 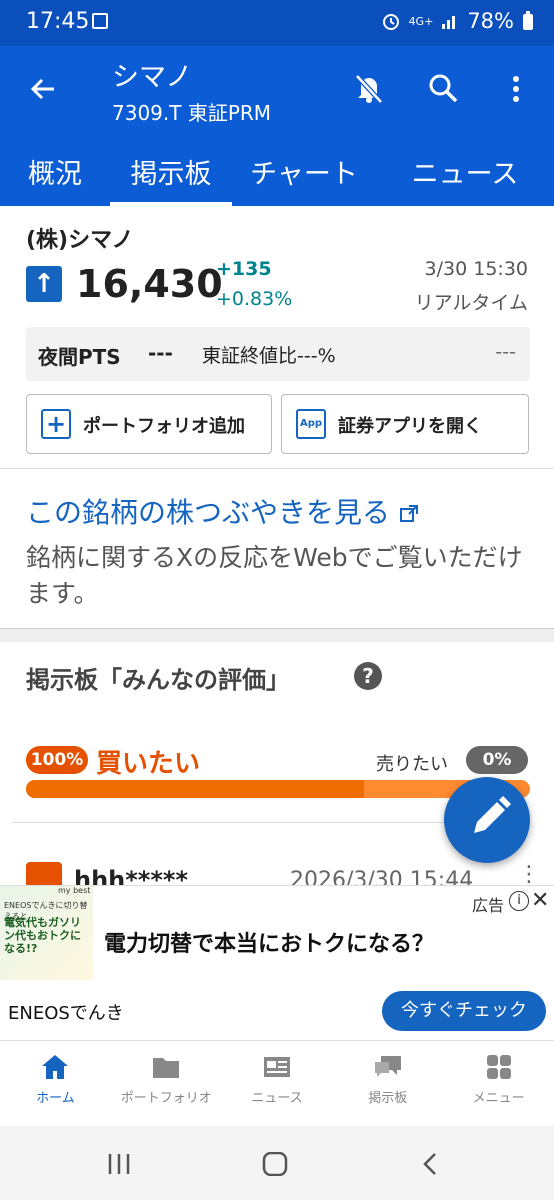 What do you see at coordinates (43, 93) in the screenshot?
I see `back-arrow-icon` at bounding box center [43, 93].